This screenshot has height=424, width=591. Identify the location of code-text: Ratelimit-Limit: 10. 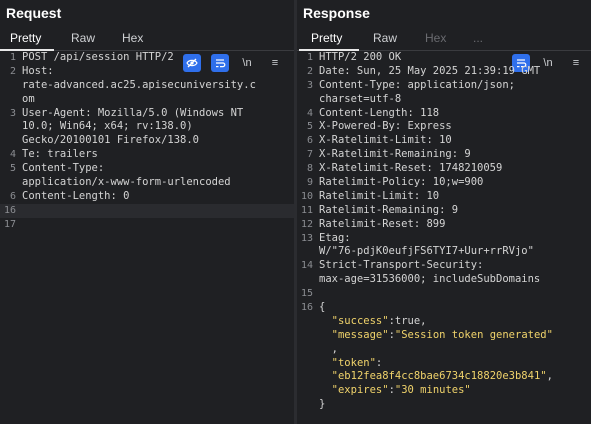
(379, 195).